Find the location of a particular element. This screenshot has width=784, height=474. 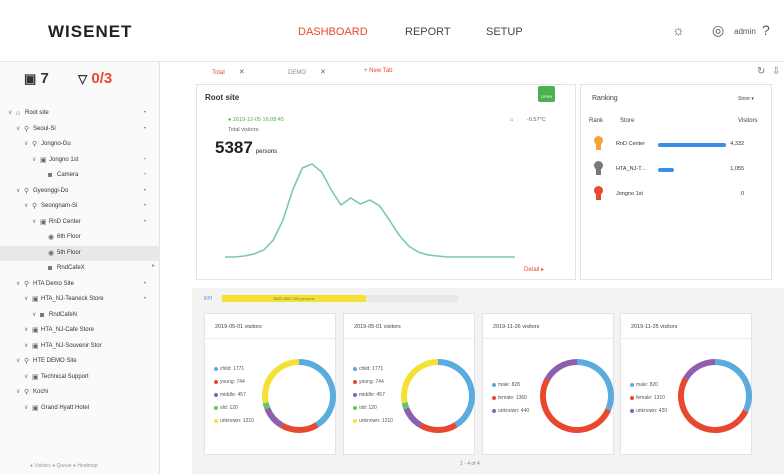

visitors-label: Total visitors: is located at coordinates (244, 130).